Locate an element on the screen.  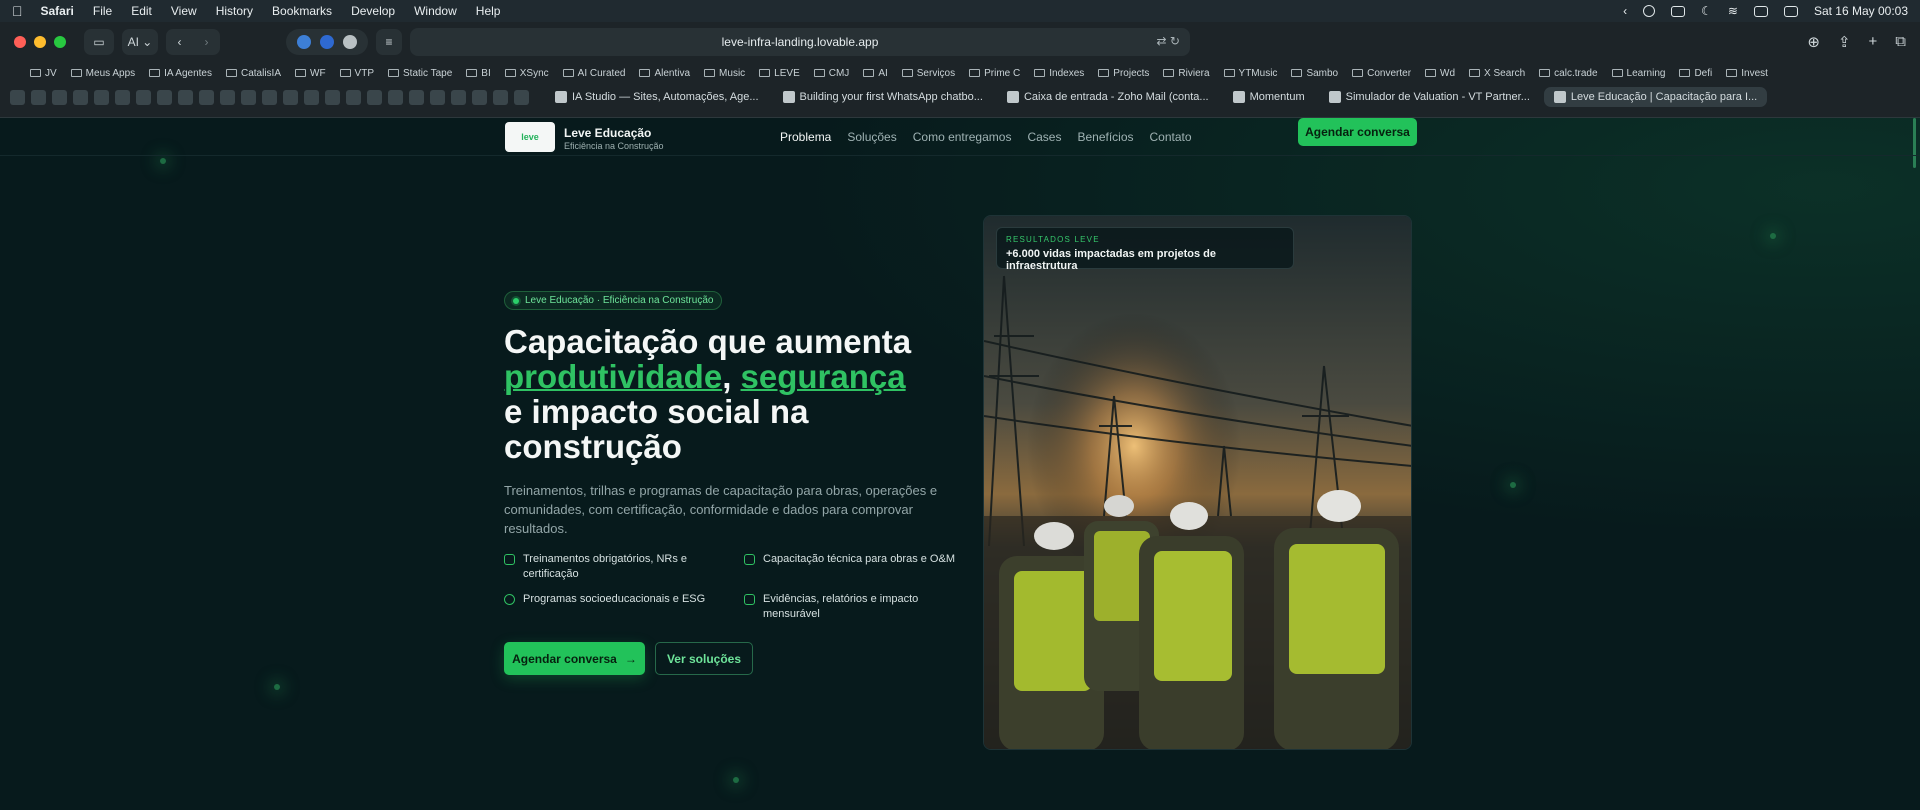
bookmark-folder: IA Agentes is located at coordinates (180, 73).